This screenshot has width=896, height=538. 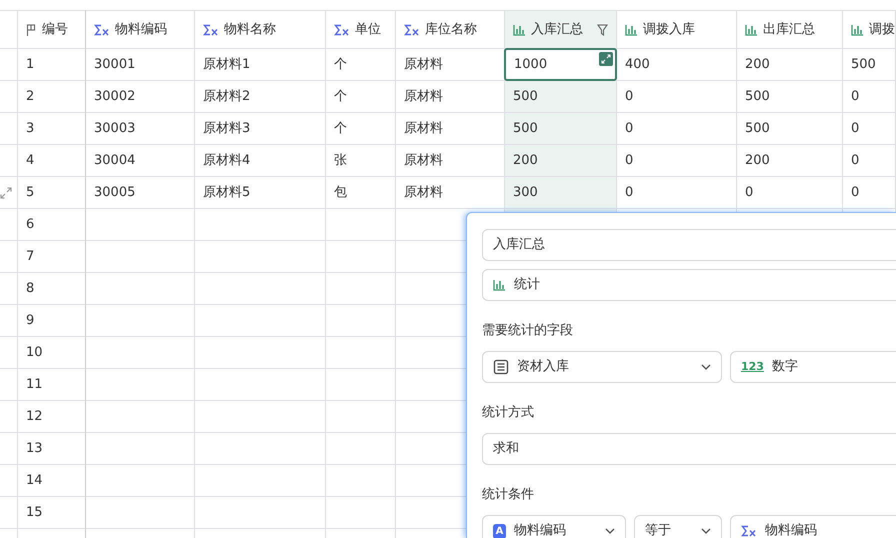 I want to click on section-label: 统计方式, so click(x=508, y=413).